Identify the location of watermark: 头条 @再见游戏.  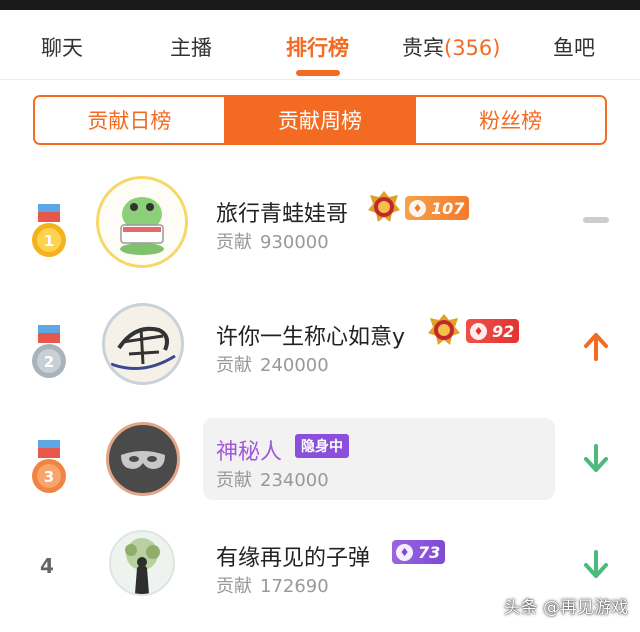
(565, 608).